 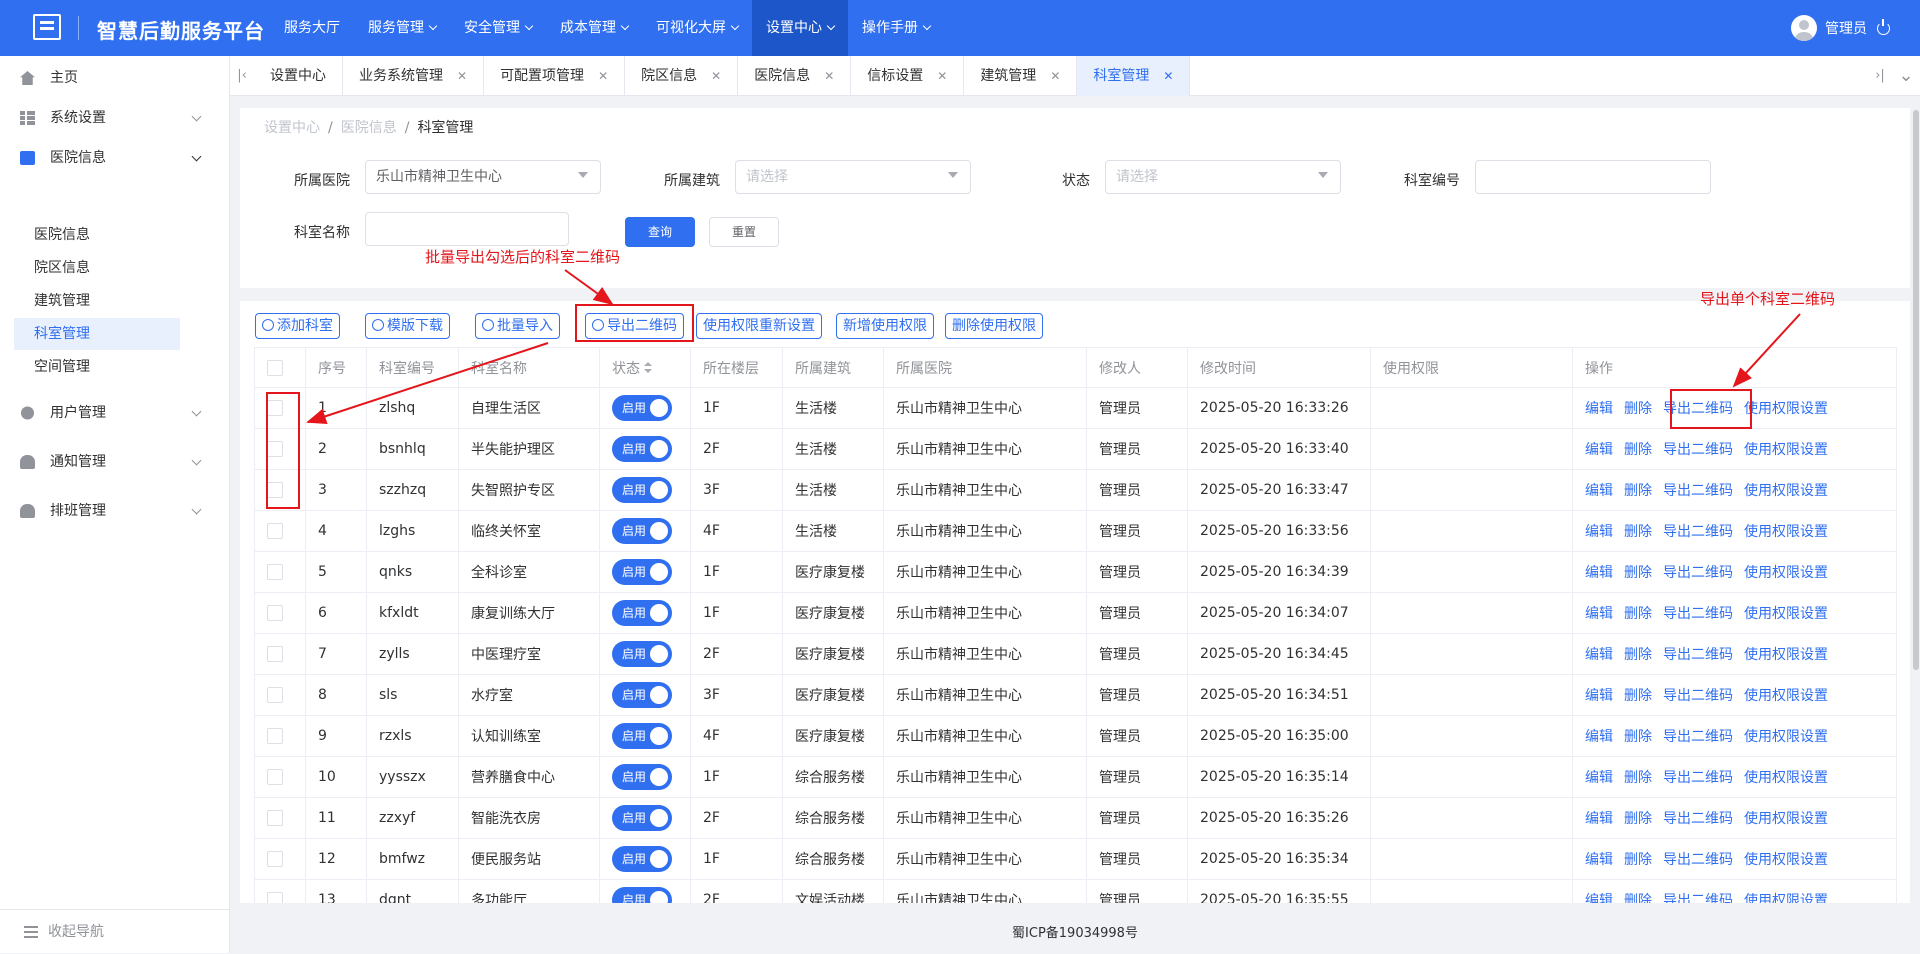 I want to click on sidebar-item-system-settings: 系统设置, so click(x=115, y=118).